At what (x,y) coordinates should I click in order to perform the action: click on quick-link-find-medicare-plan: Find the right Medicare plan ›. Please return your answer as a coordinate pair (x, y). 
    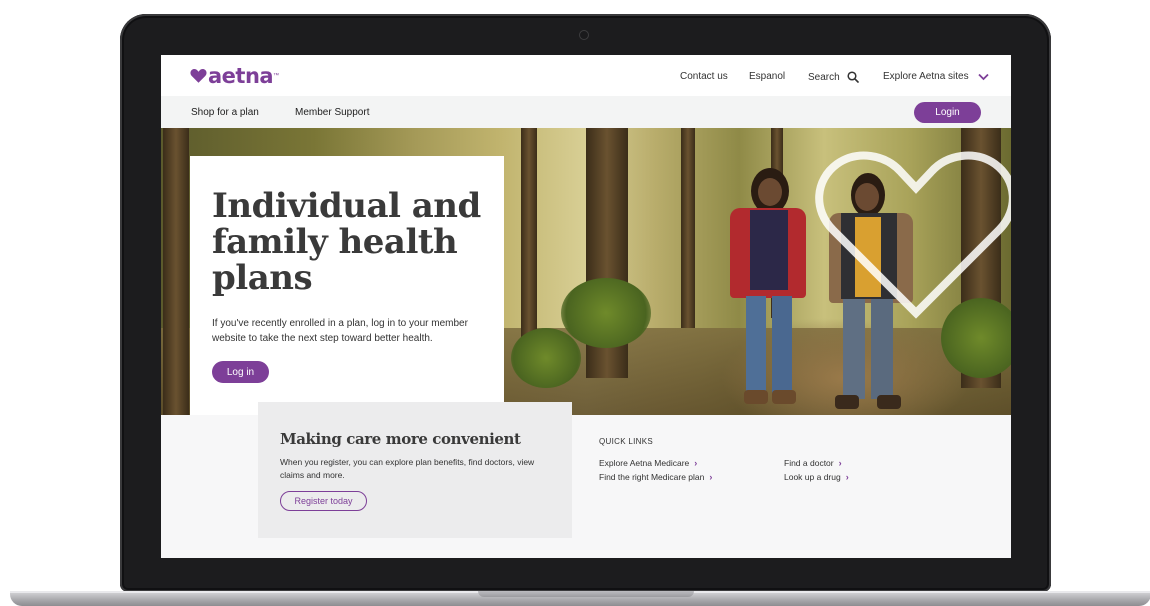
    Looking at the image, I should click on (655, 477).